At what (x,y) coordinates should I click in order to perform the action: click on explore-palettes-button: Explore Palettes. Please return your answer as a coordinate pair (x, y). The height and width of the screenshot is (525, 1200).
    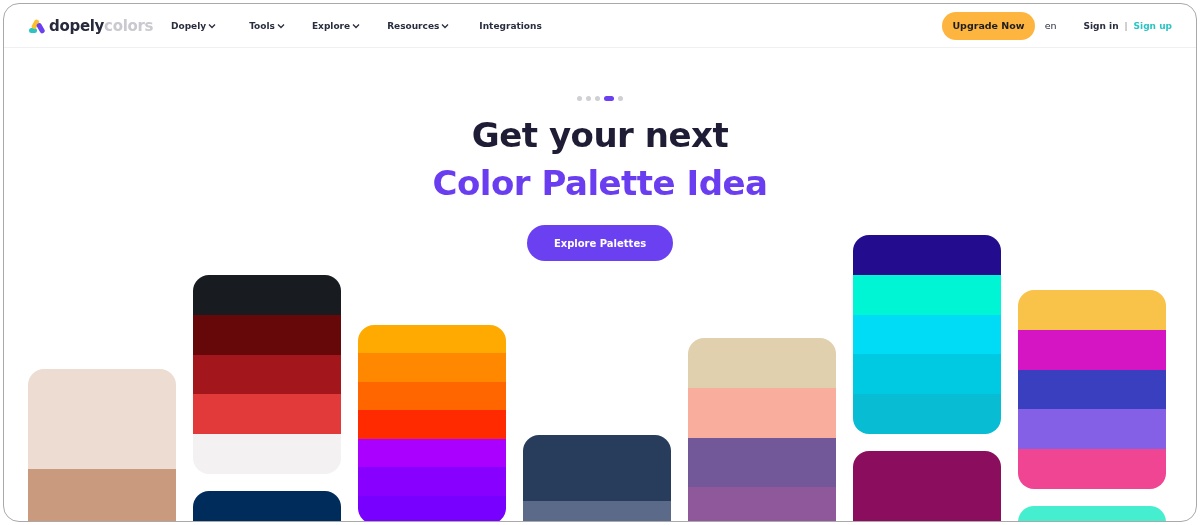
    Looking at the image, I should click on (600, 243).